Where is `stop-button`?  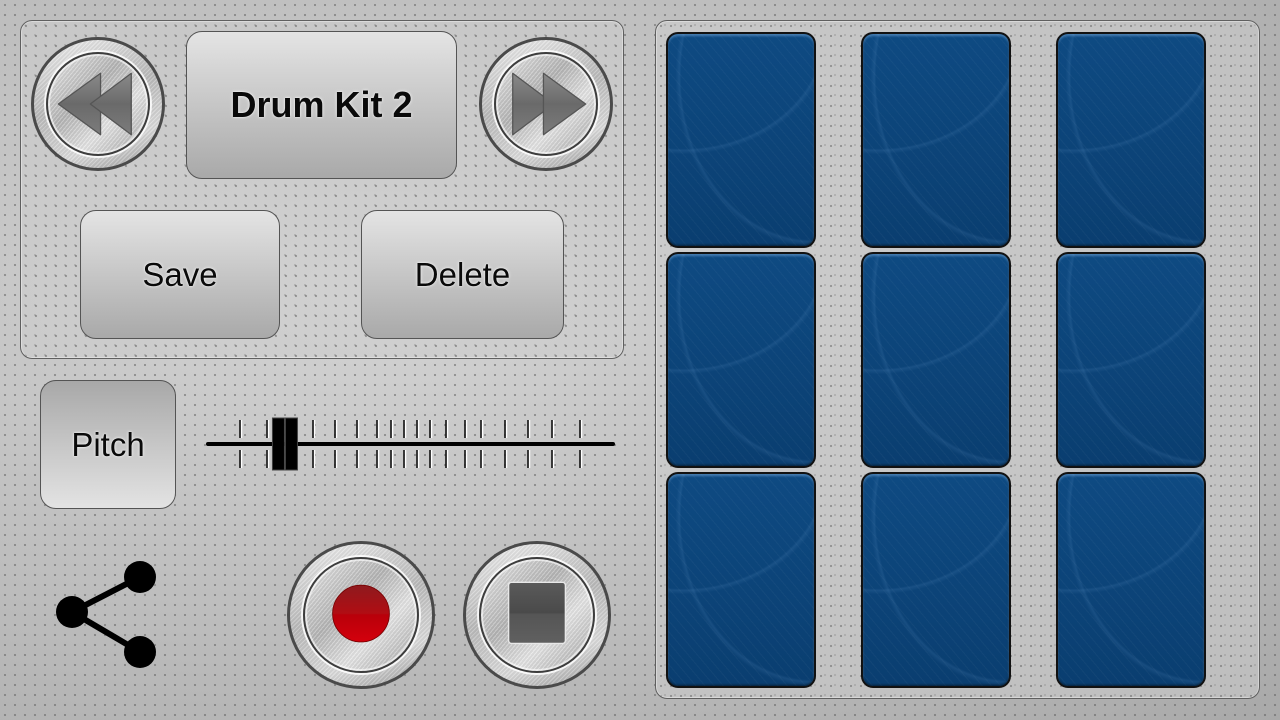
stop-button is located at coordinates (537, 615).